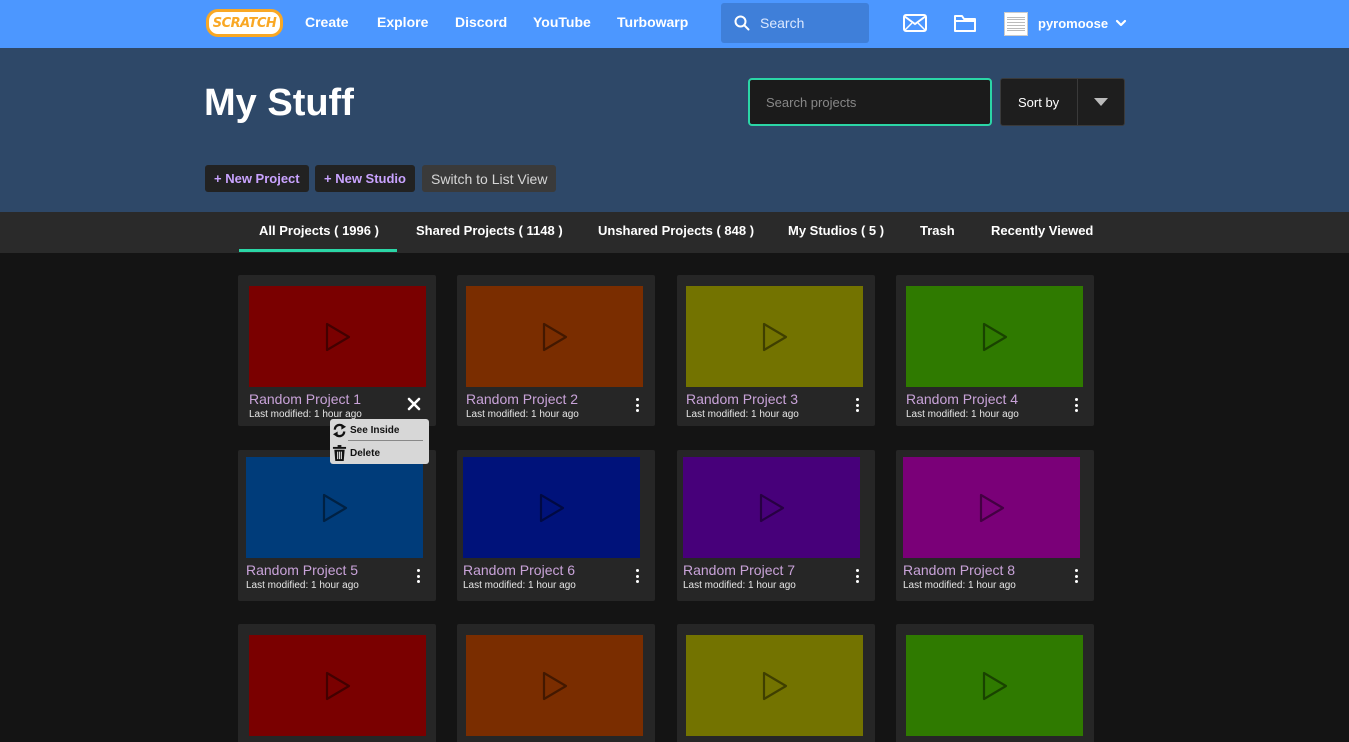 The height and width of the screenshot is (742, 1349). What do you see at coordinates (257, 178) in the screenshot?
I see `new-project-button: + New Project` at bounding box center [257, 178].